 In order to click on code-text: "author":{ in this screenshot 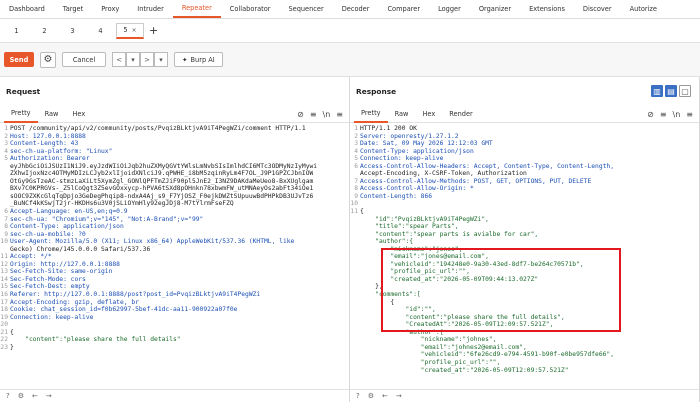, I will do `click(387, 242)`.